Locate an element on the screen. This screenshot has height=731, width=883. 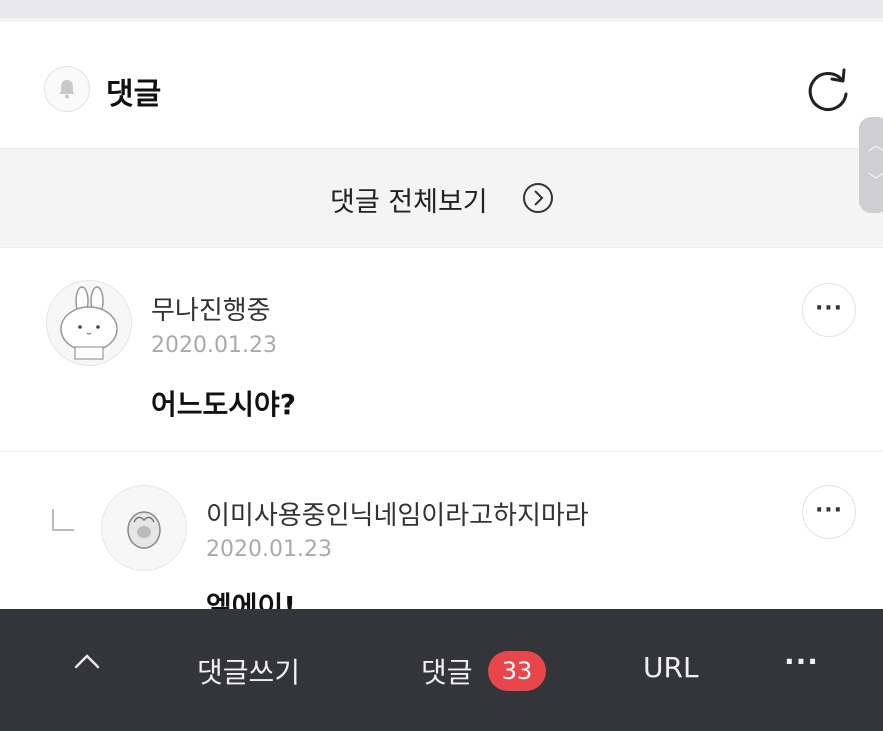
comment-count-badge: 33 is located at coordinates (517, 671).